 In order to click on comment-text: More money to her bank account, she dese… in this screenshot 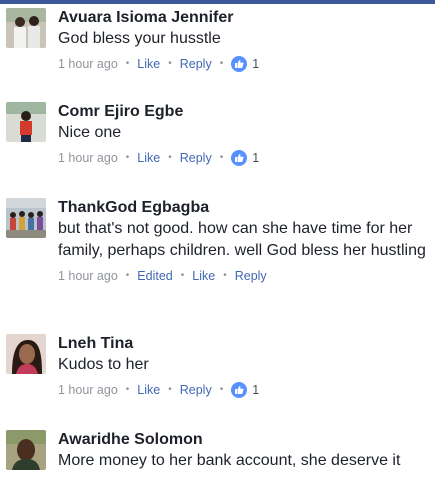, I will do `click(229, 460)`.